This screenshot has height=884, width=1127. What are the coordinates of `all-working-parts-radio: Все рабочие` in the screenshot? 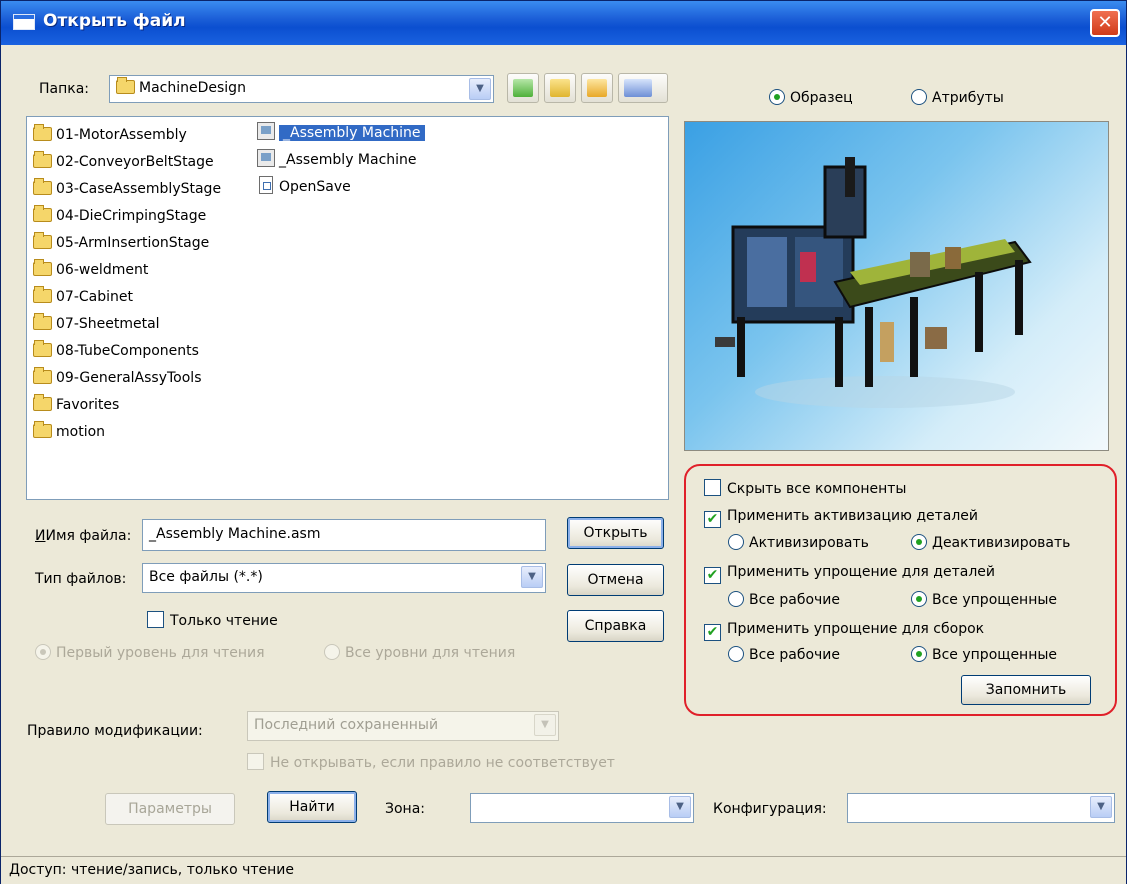 It's located at (784, 599).